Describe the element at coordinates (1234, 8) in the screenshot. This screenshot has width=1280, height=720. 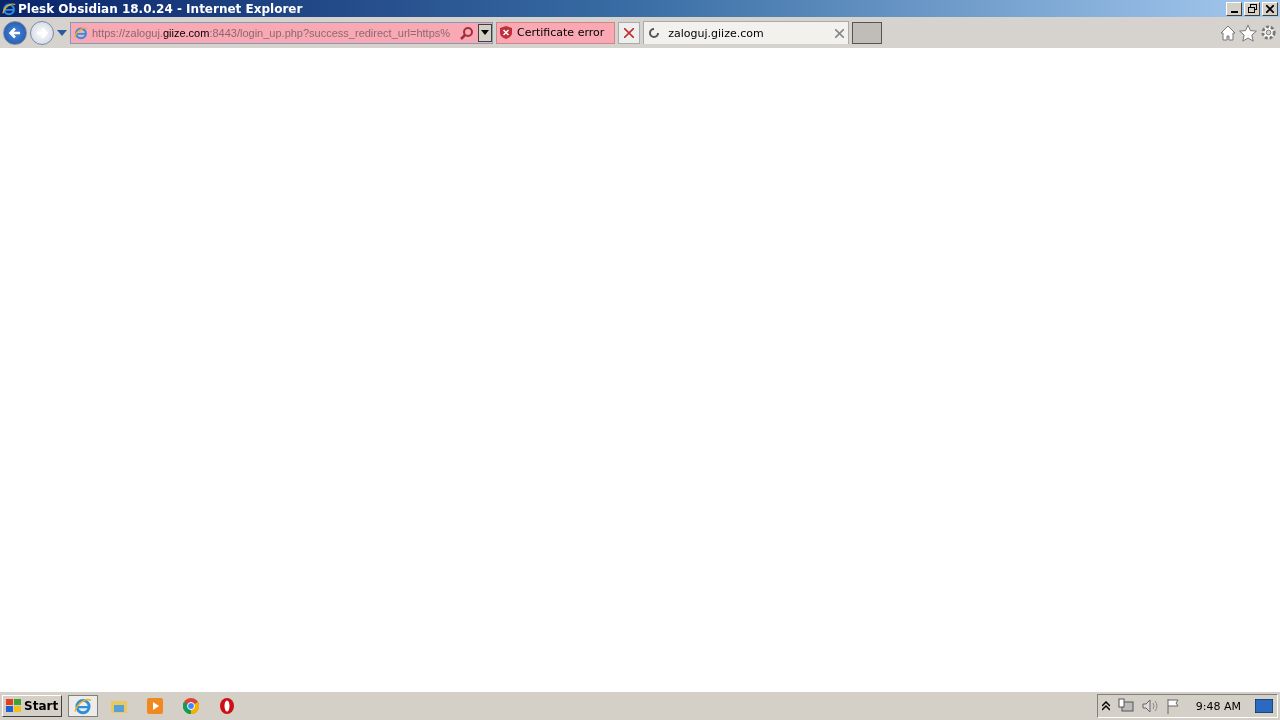
I see `minimize-button` at that location.